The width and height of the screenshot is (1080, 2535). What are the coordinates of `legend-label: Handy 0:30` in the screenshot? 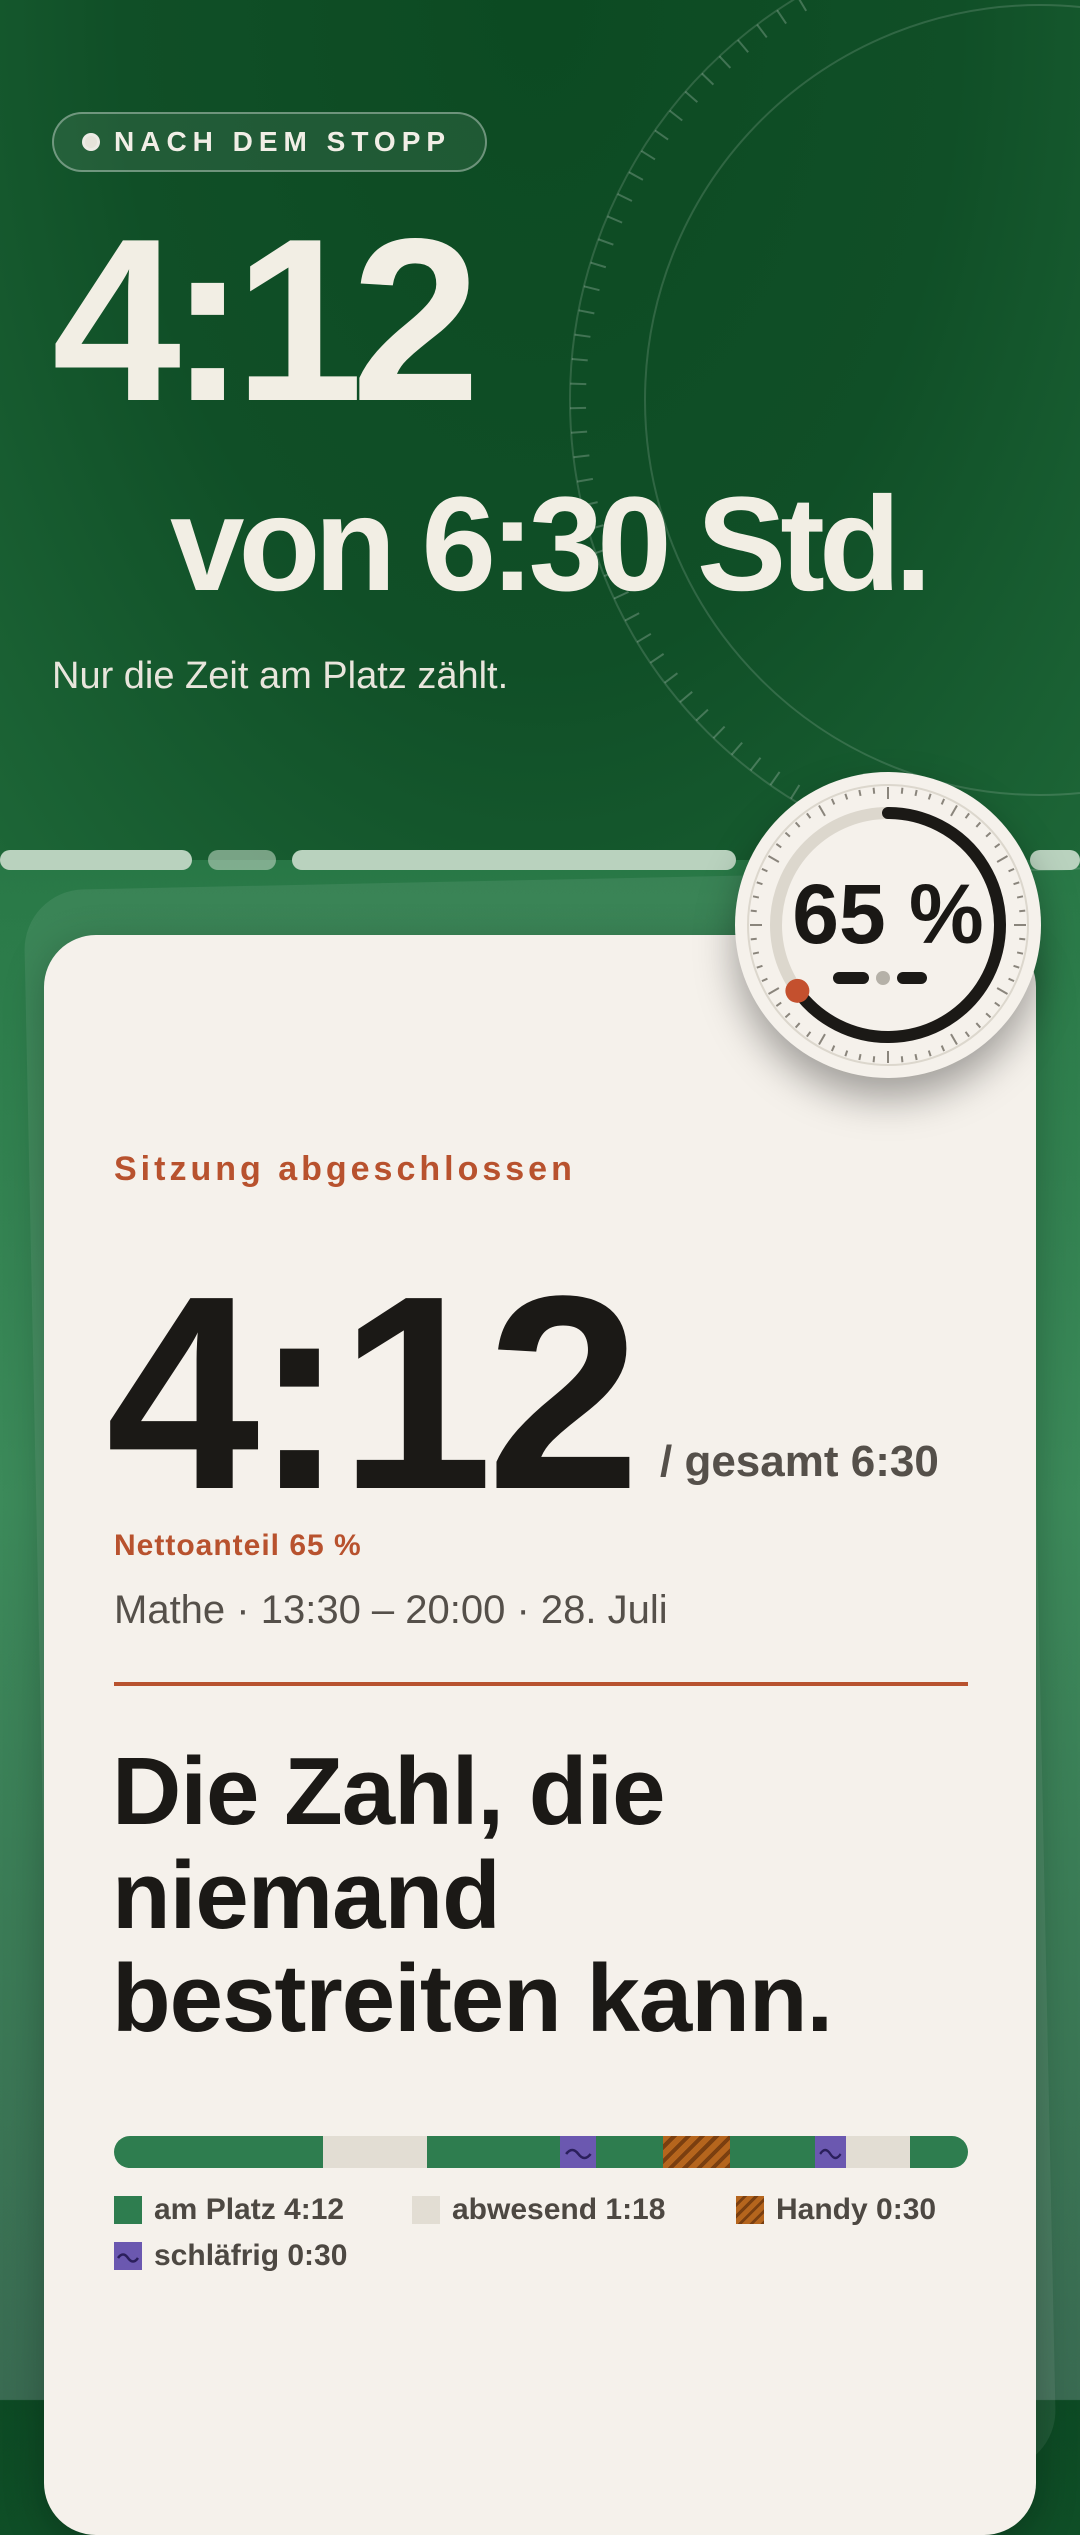 It's located at (856, 2210).